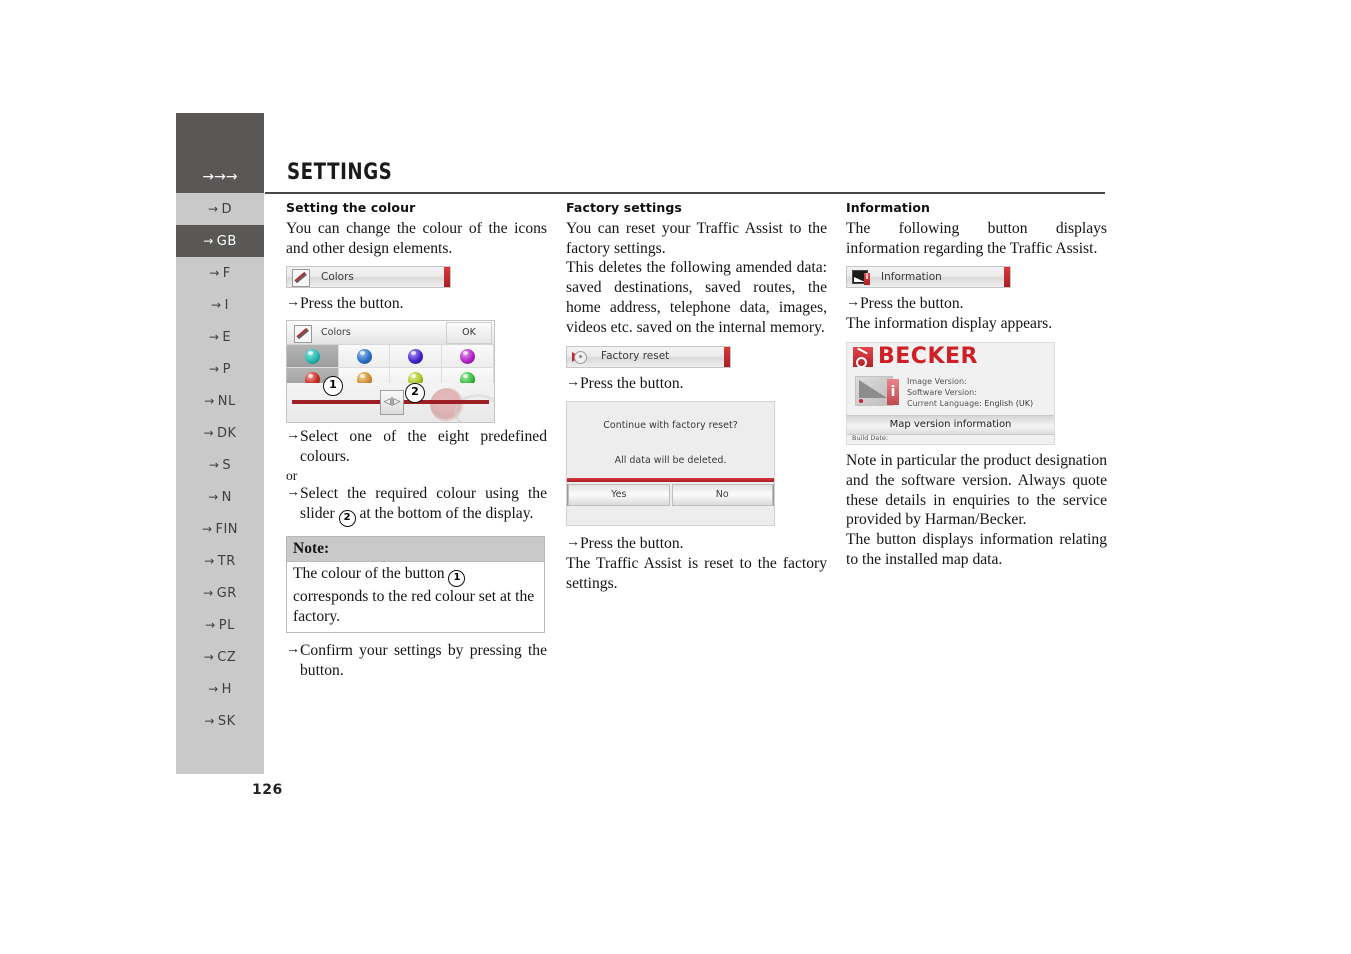  I want to click on build-date-label: Build Date:, so click(870, 437).